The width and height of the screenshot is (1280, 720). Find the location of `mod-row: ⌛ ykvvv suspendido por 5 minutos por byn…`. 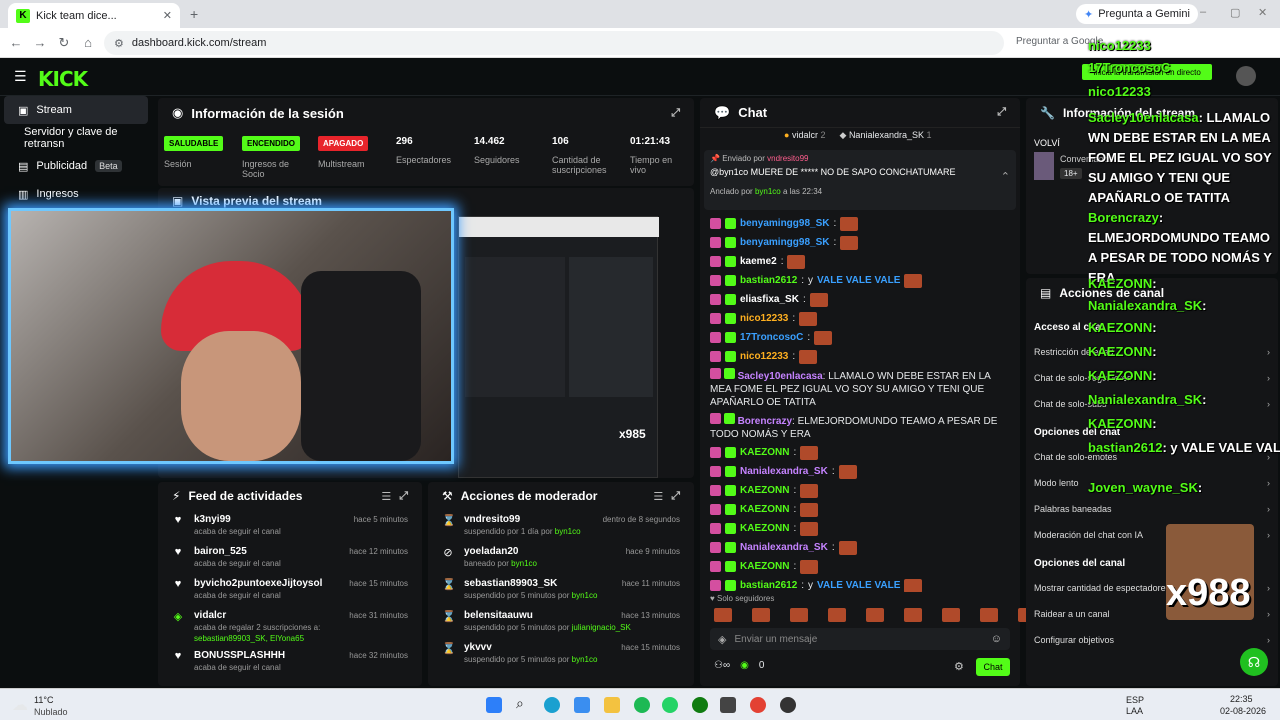

mod-row: ⌛ ykvvv suspendido por 5 minutos por byn… is located at coordinates (561, 654).